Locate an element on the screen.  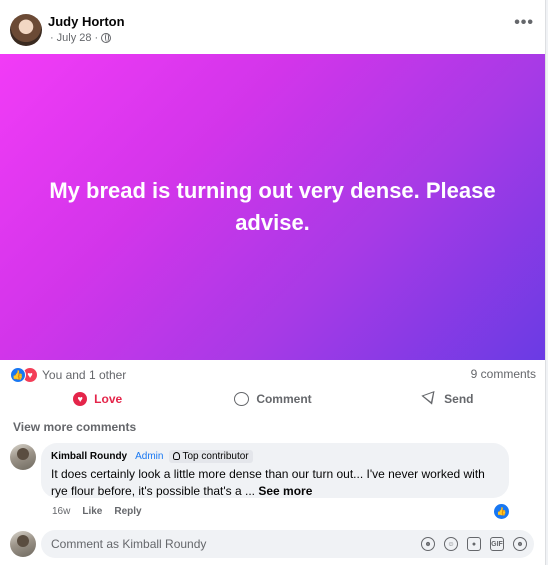
reaction-icons: 👍 ♥ is located at coordinates (25, 375).